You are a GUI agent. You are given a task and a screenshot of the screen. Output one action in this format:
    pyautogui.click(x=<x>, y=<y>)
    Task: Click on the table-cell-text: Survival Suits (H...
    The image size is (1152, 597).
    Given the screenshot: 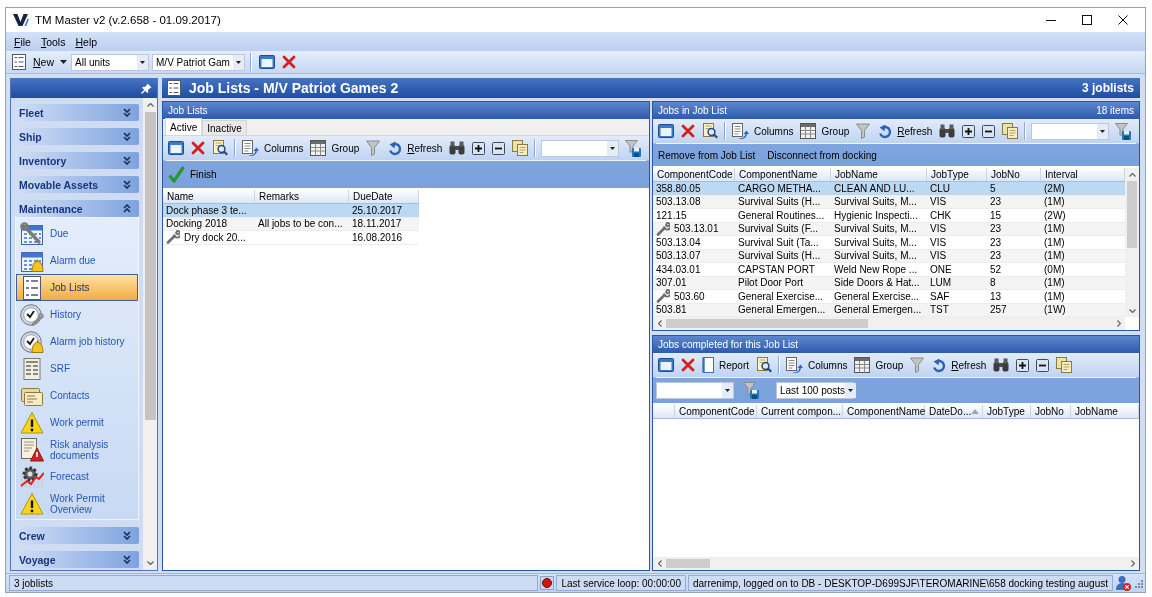 What is the action you would take?
    pyautogui.click(x=779, y=255)
    